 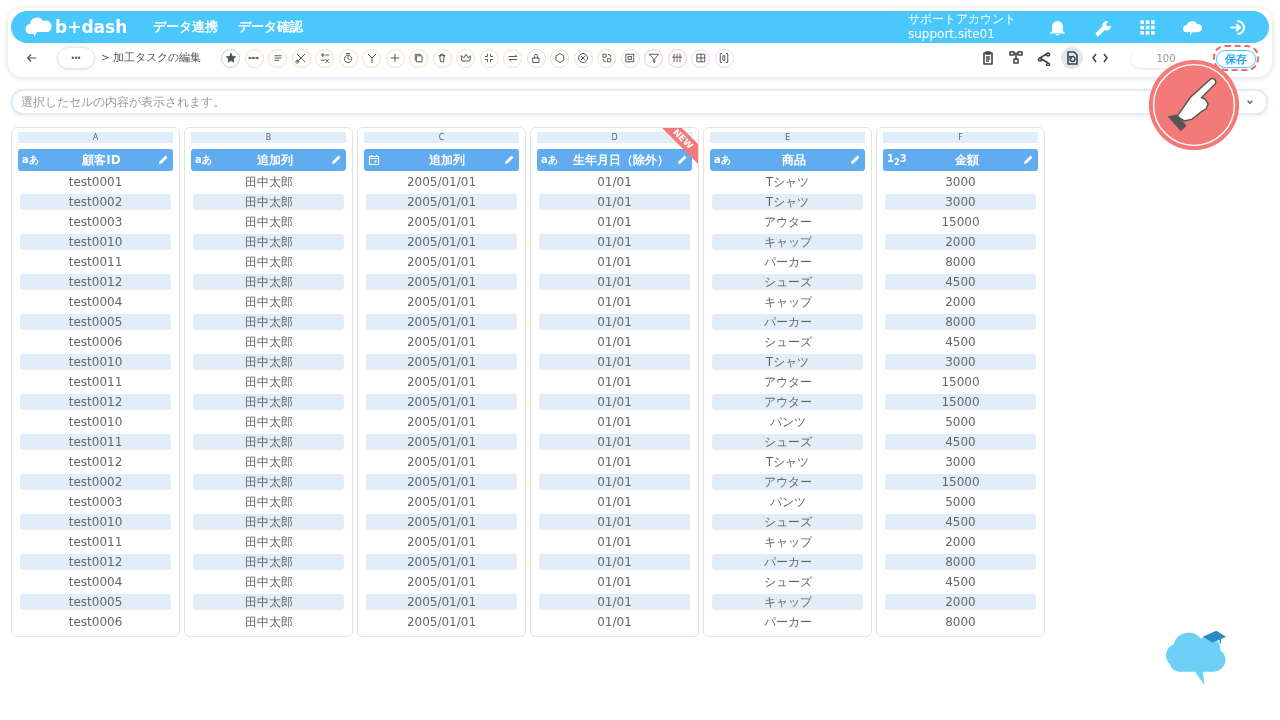 I want to click on column-header: aあ 生年月日（除外）, so click(x=614, y=160).